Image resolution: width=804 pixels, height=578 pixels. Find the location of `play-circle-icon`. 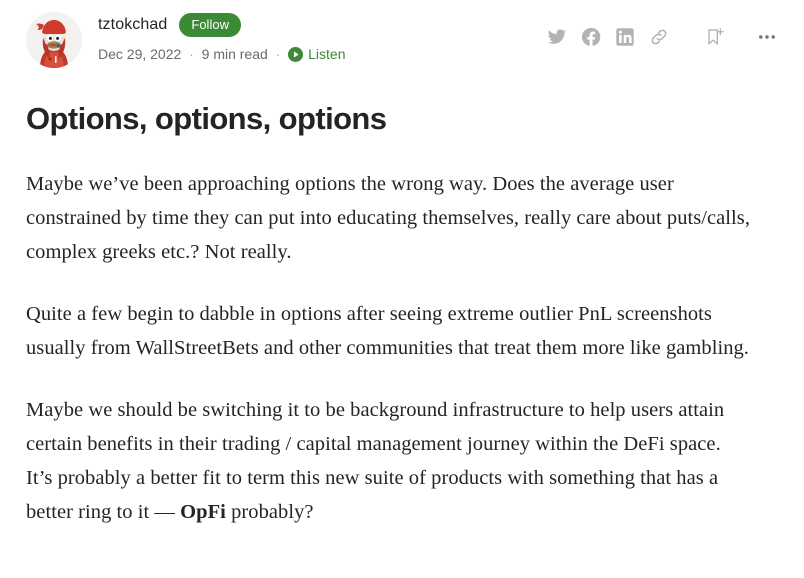

play-circle-icon is located at coordinates (296, 54).